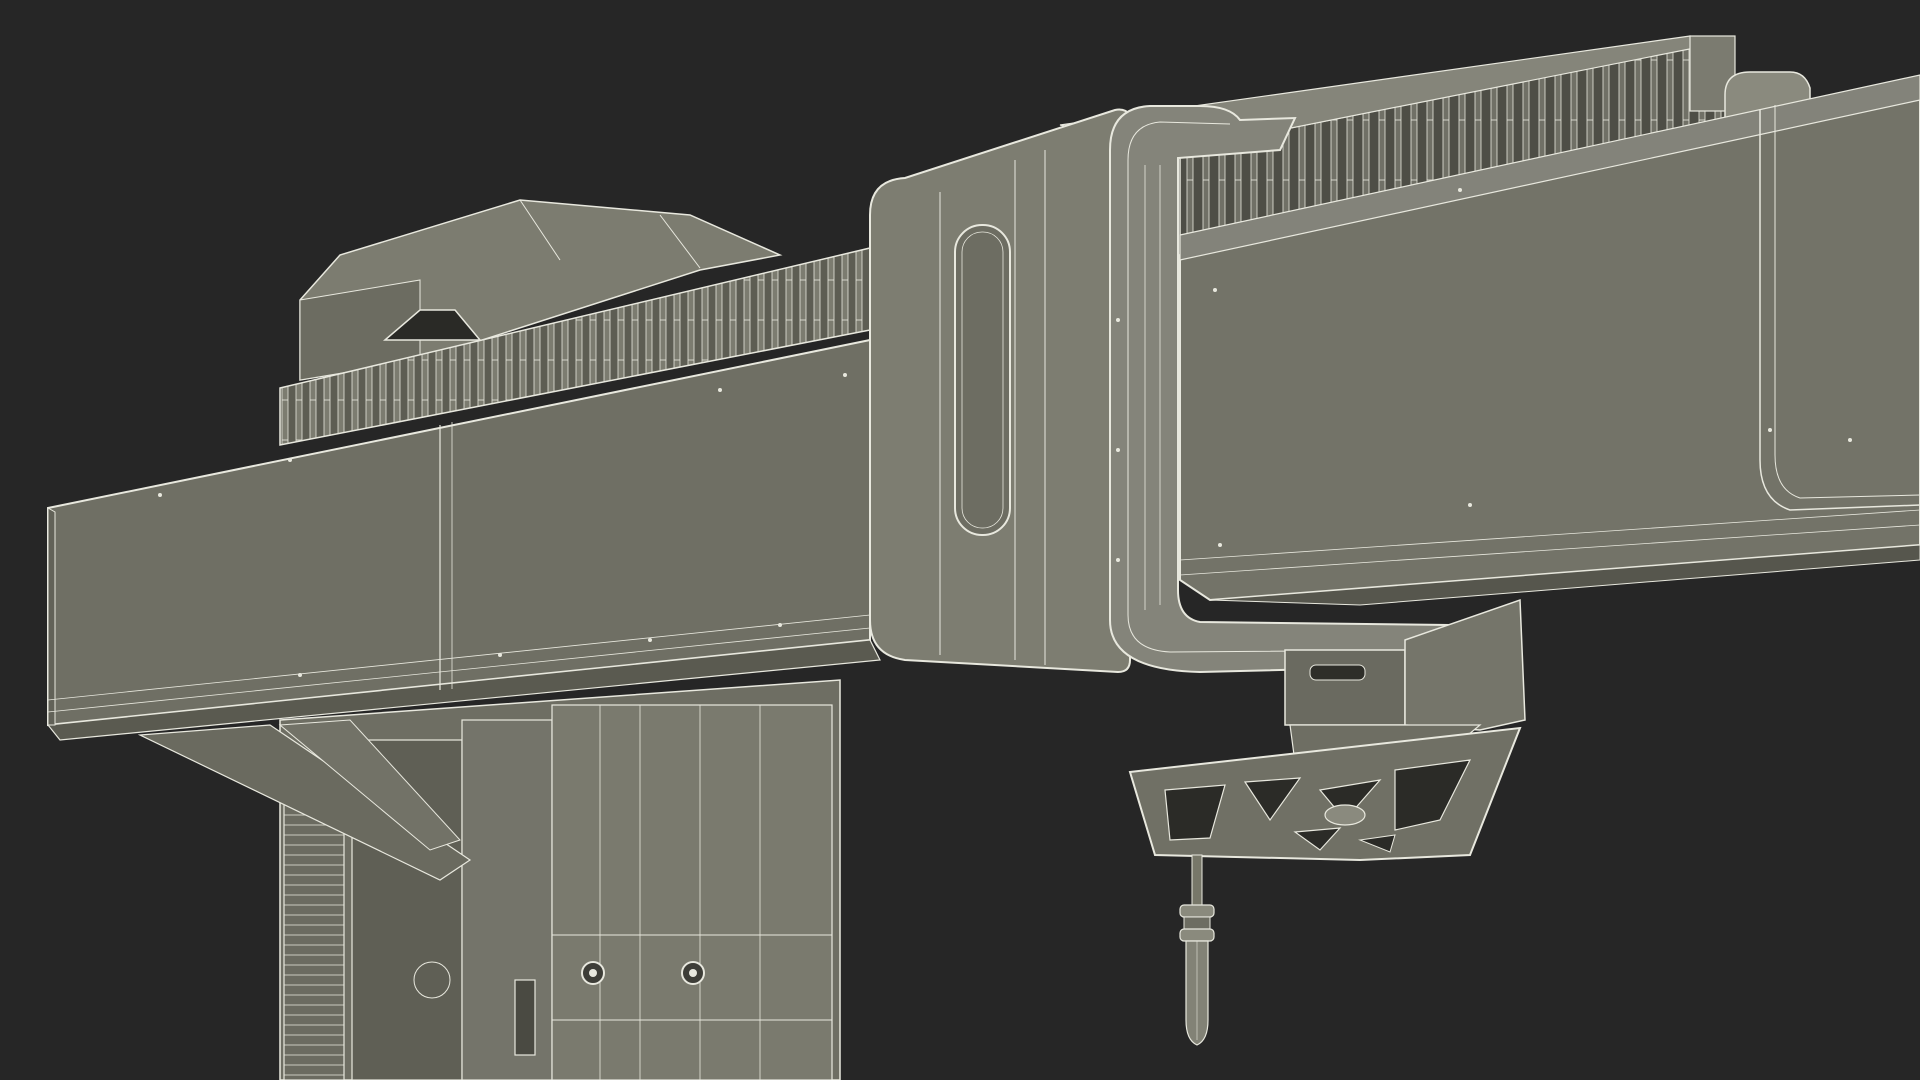  Describe the element at coordinates (525, 1017) in the screenshot. I see `door-handle` at that location.